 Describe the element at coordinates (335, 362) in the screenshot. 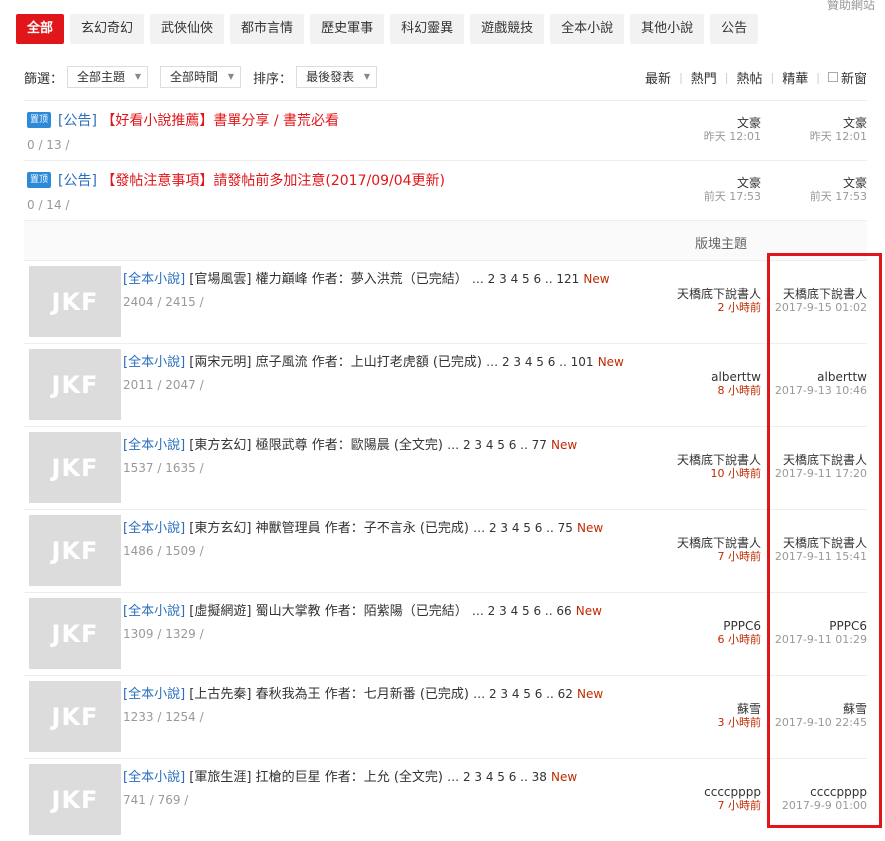

I see `thread-title-text: [兩宋元明] 庶子風流 作者：上山打老虎額 (已完成)` at that location.